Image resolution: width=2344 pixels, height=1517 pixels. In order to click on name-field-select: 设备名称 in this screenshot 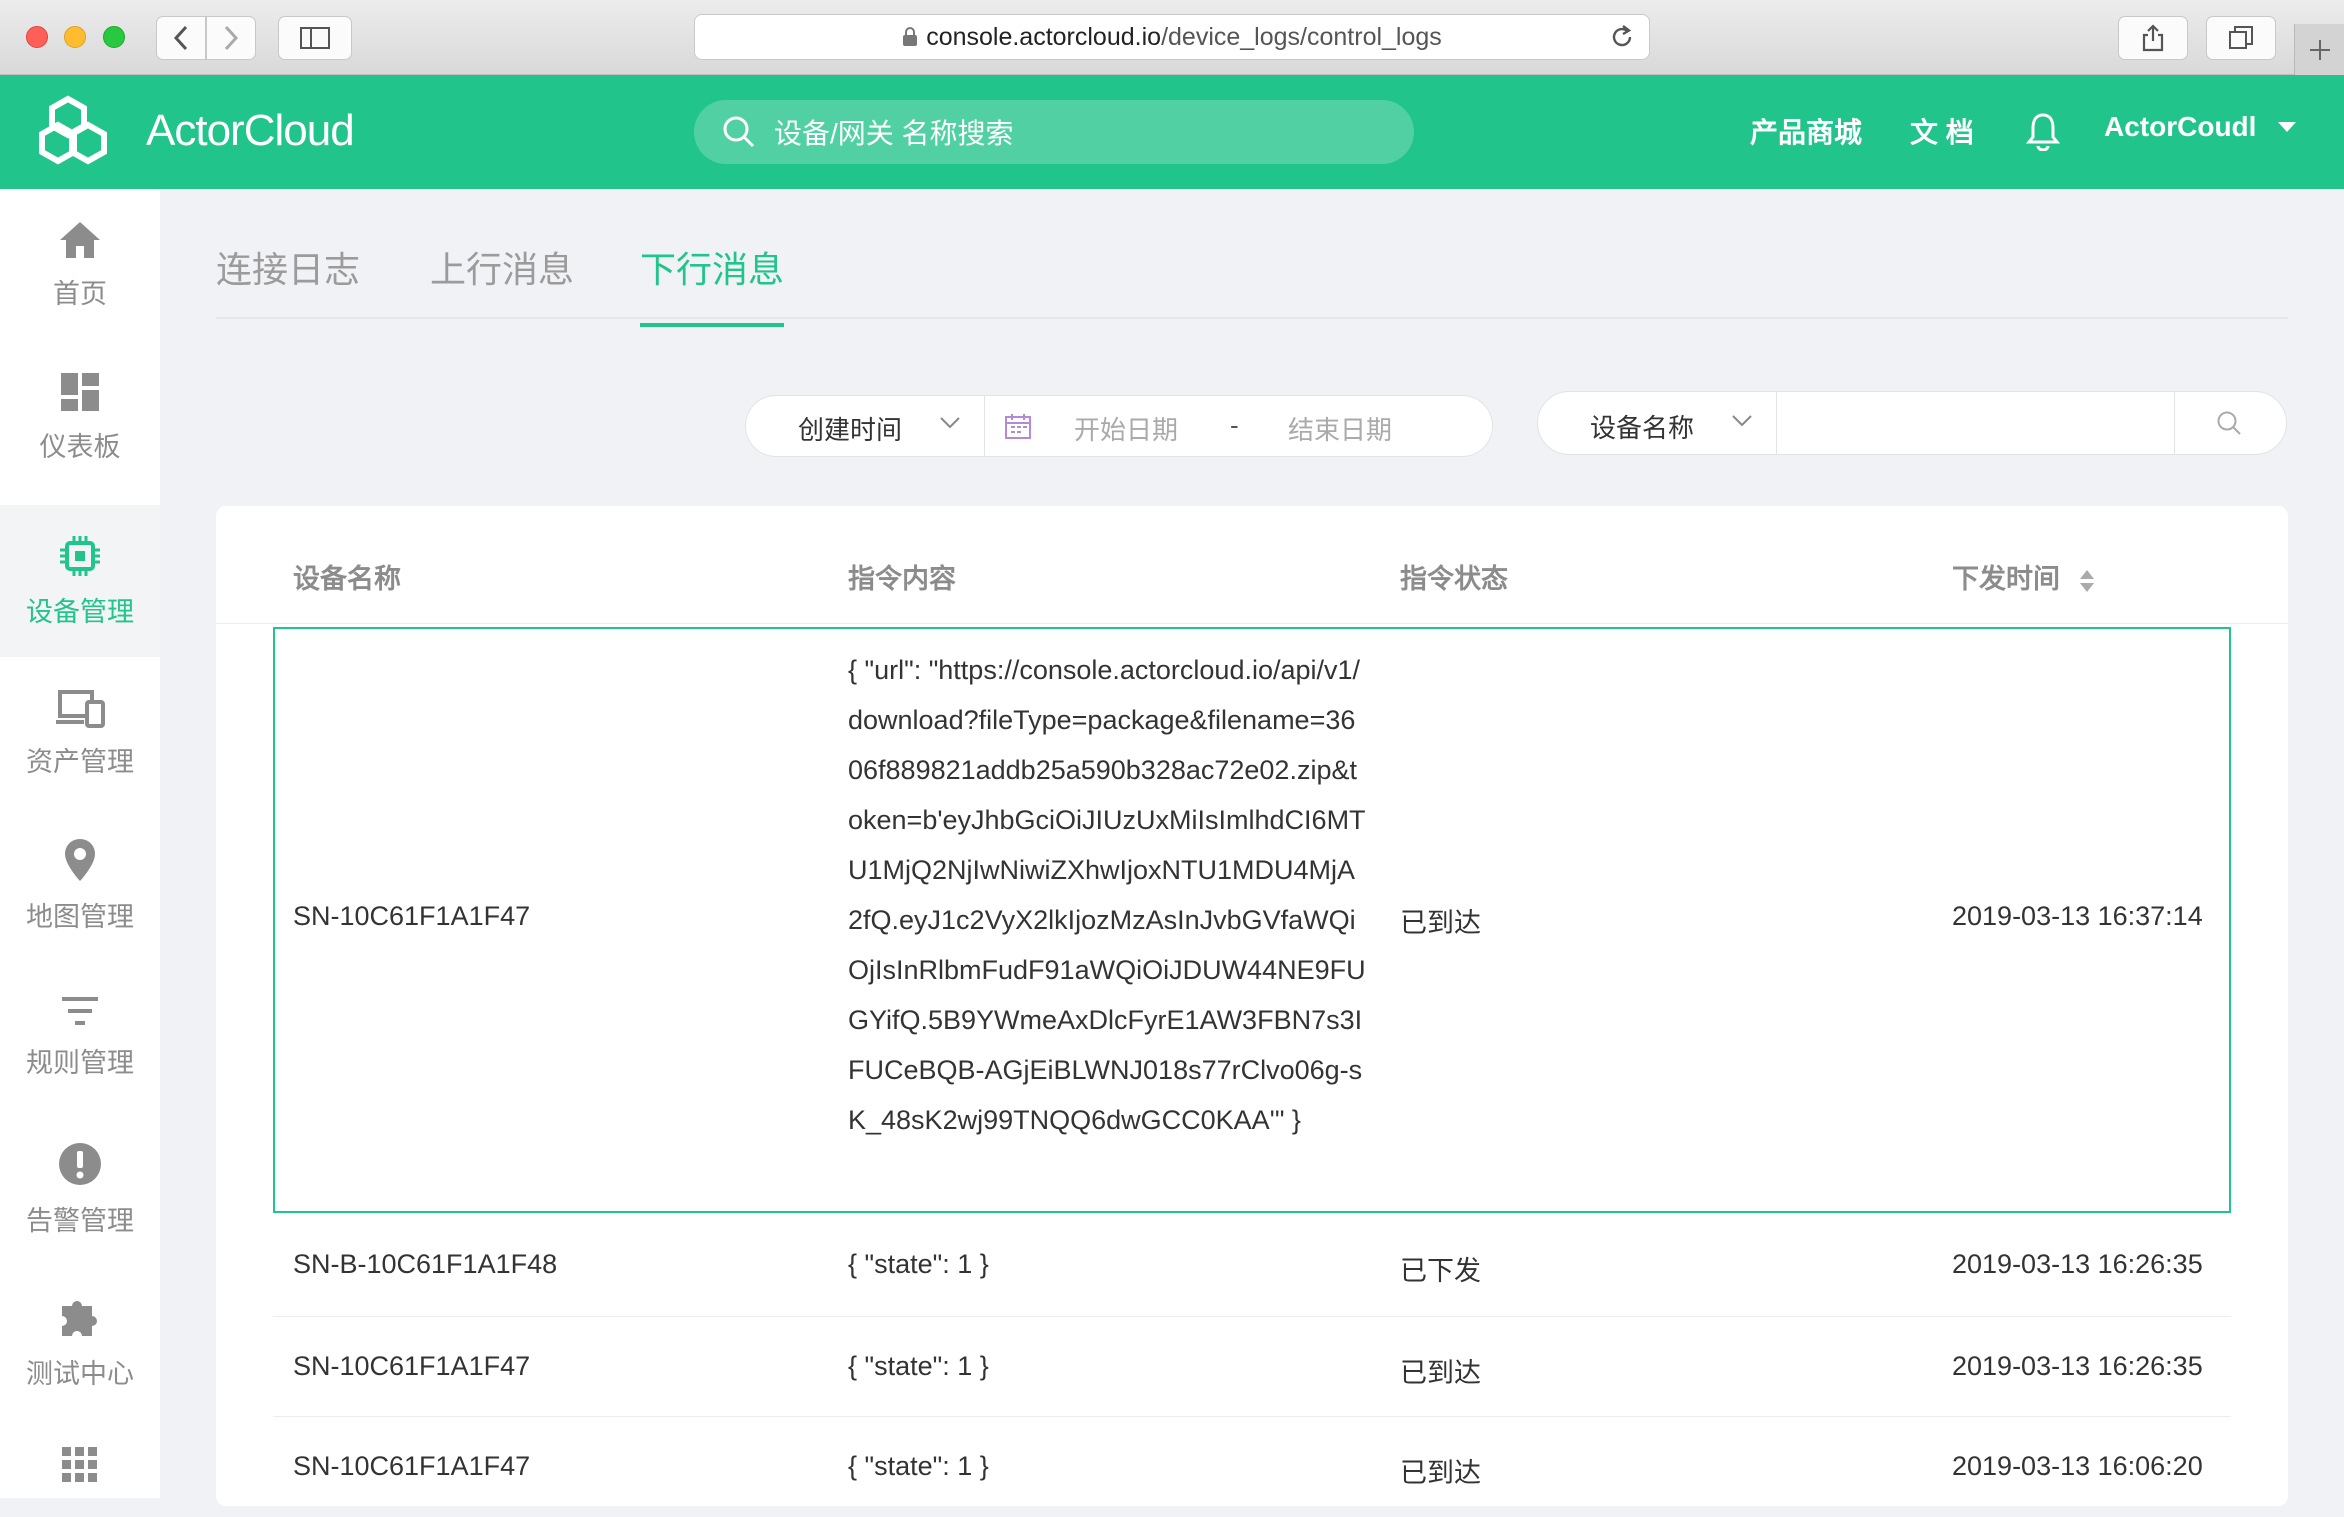, I will do `click(1642, 426)`.